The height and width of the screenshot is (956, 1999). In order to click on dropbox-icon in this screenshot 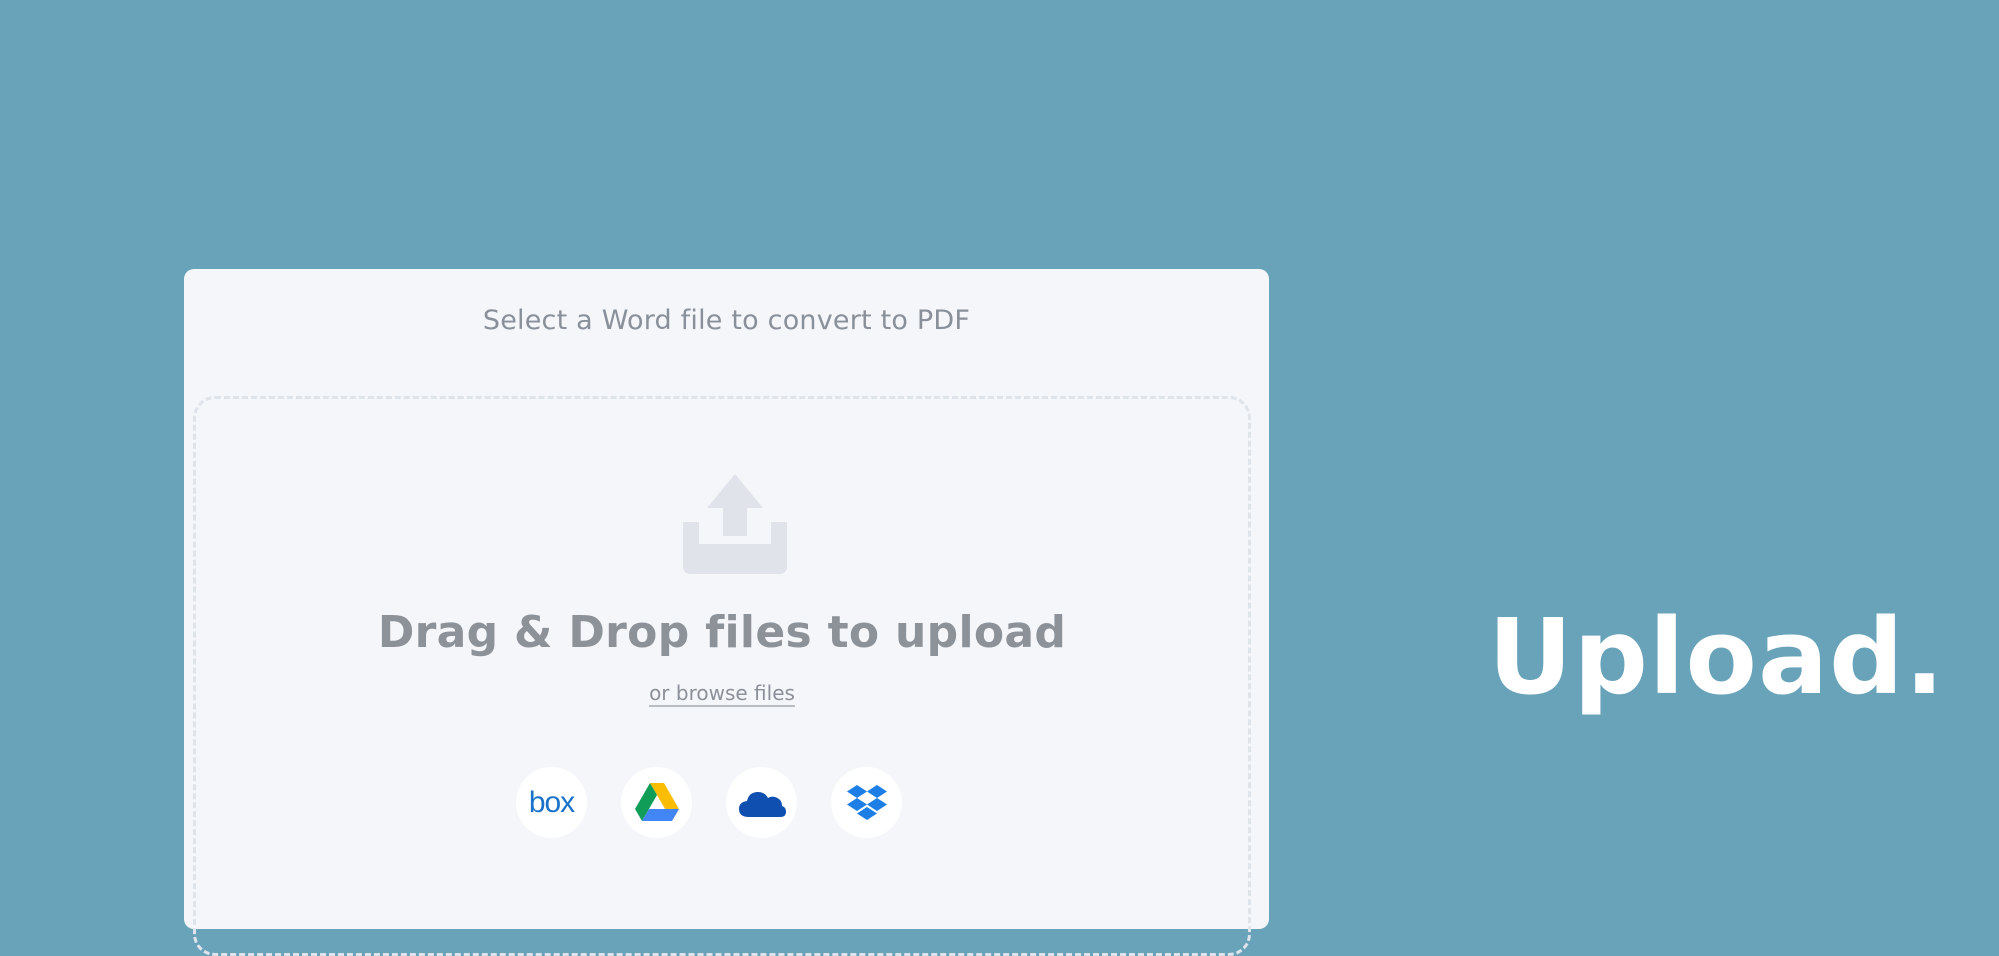, I will do `click(866, 802)`.